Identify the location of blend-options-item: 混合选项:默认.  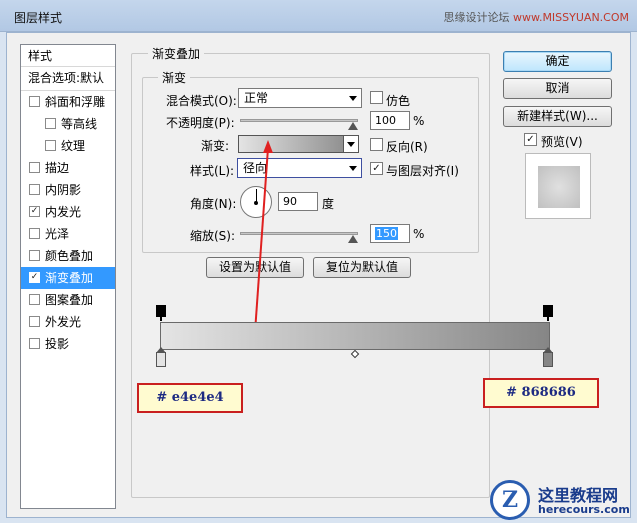
(68, 79).